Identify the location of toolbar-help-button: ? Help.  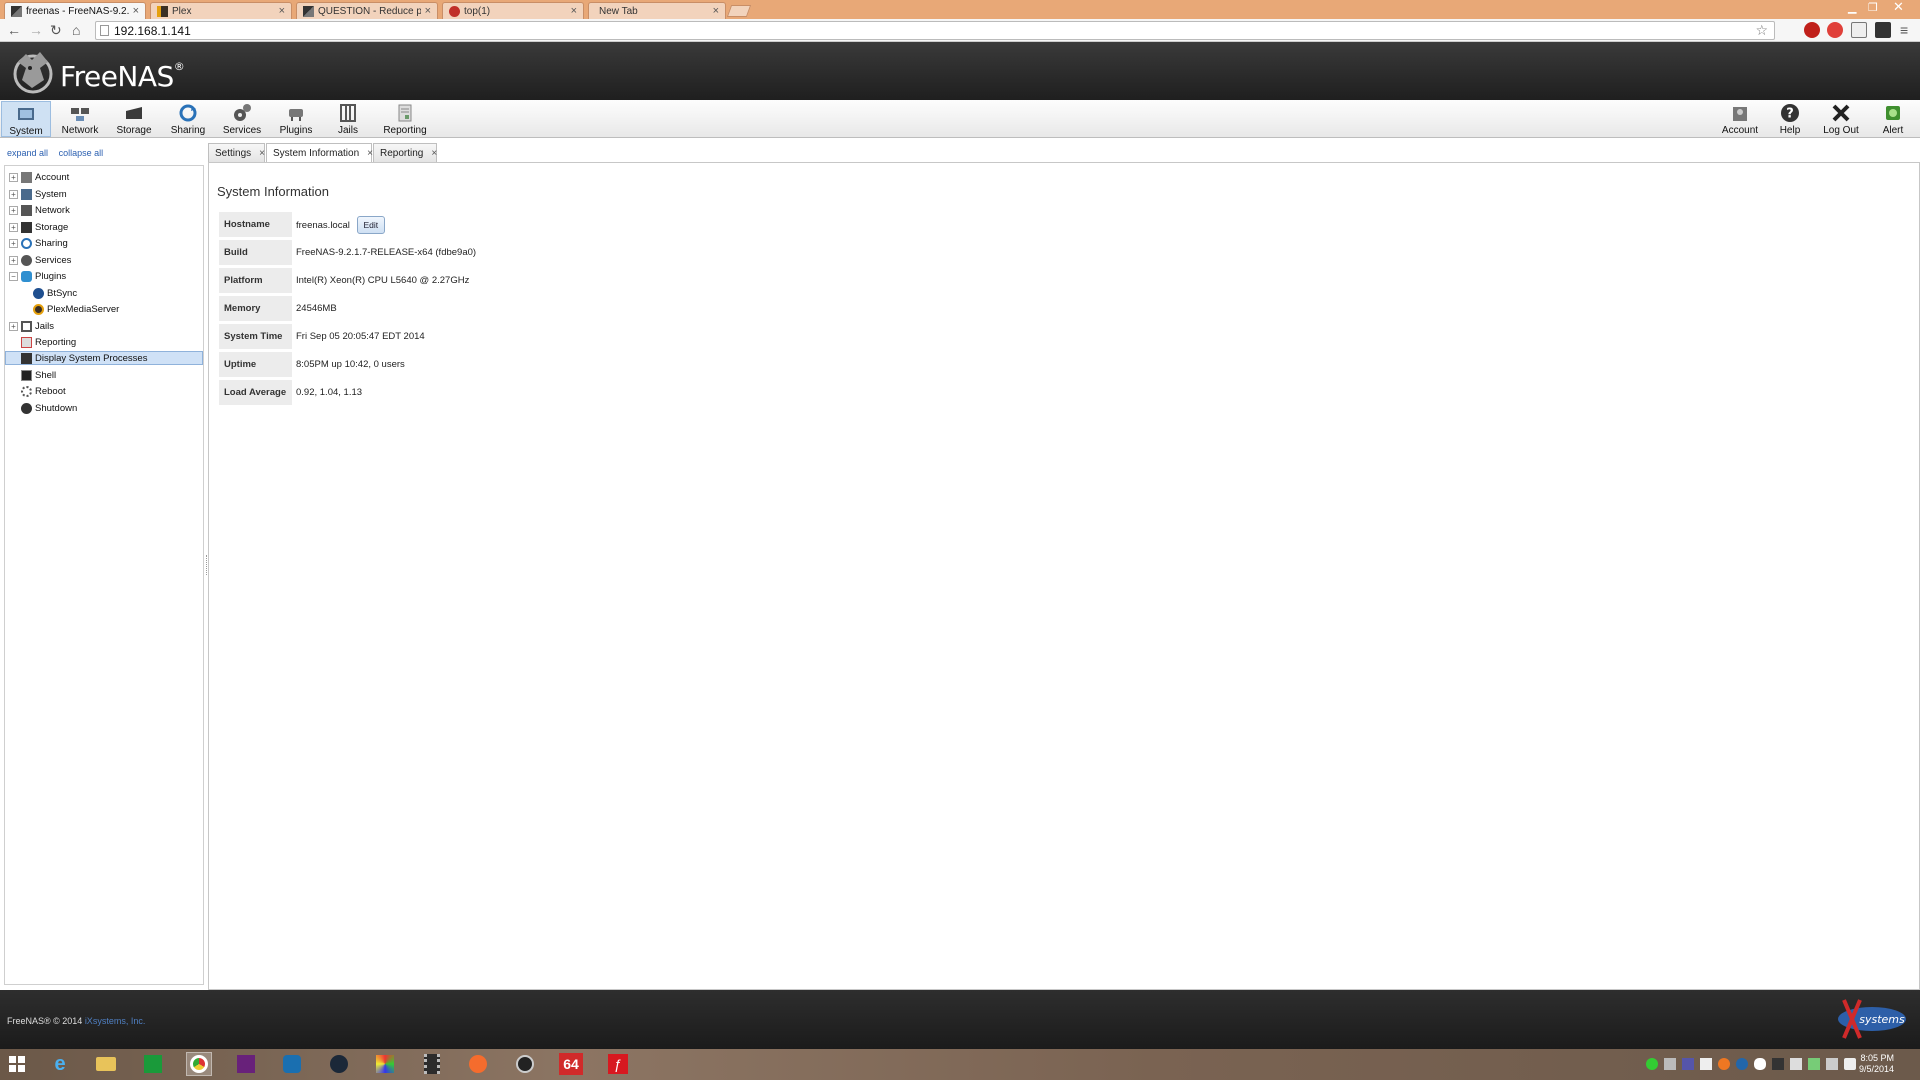
(1790, 119).